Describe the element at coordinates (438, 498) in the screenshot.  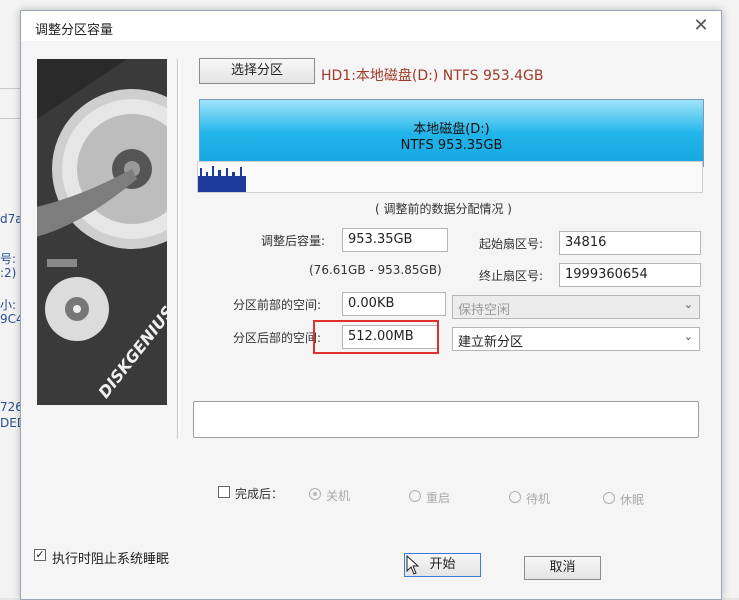
I see `radio-restart-label: 重启` at that location.